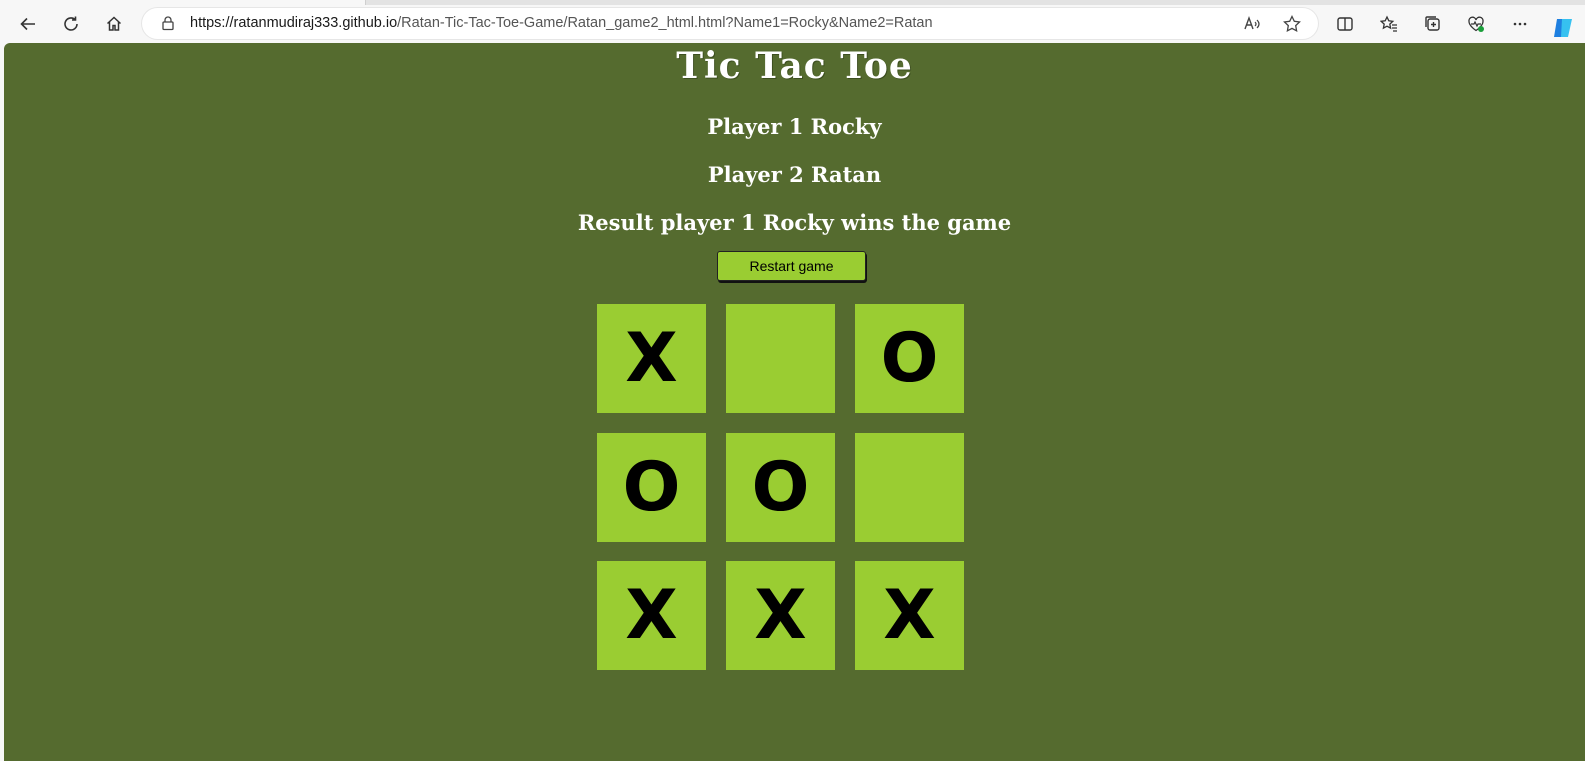 The image size is (1585, 761). I want to click on favorites-icon, so click(1388, 23).